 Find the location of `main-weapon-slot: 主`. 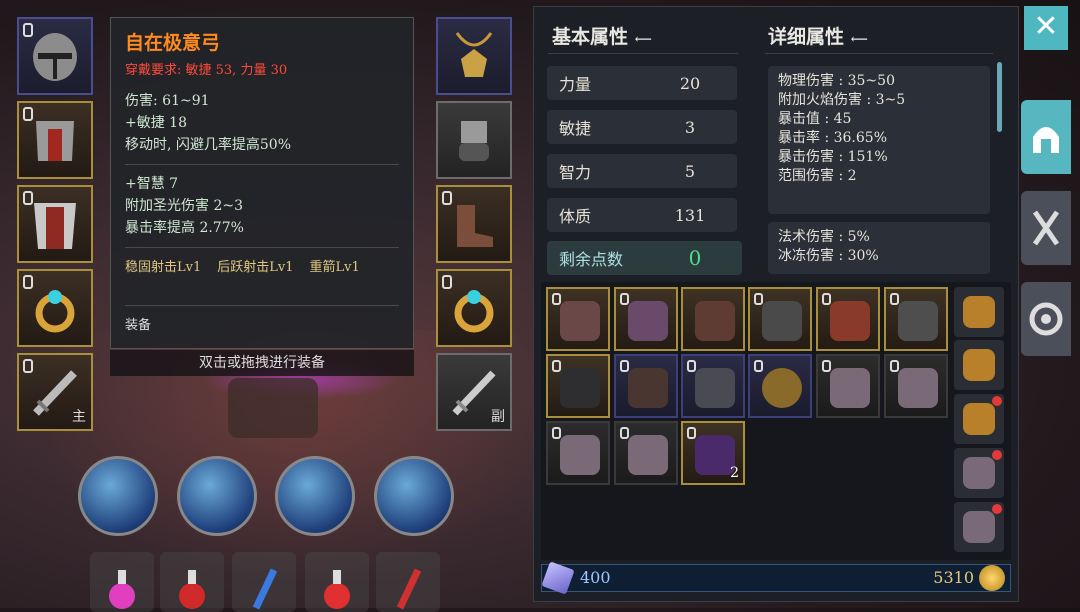

main-weapon-slot: 主 is located at coordinates (55, 392).